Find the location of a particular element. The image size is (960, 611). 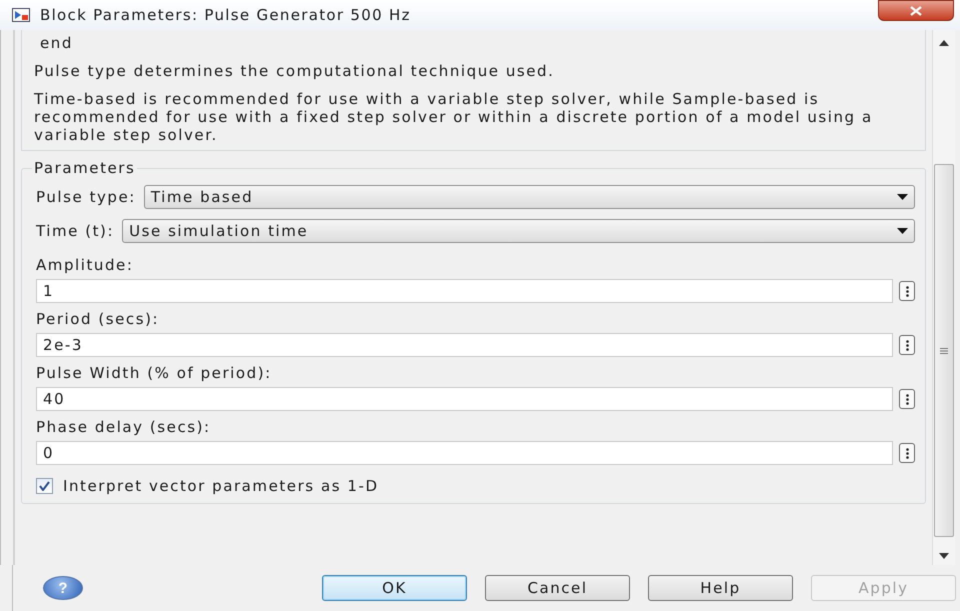

scrollbar is located at coordinates (943, 297).